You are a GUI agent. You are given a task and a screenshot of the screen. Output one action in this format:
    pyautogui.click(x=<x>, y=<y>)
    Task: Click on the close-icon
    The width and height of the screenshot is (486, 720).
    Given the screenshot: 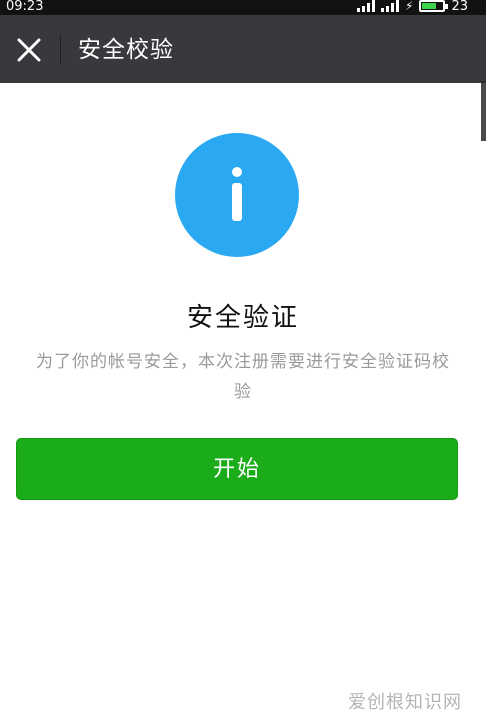 What is the action you would take?
    pyautogui.click(x=29, y=50)
    